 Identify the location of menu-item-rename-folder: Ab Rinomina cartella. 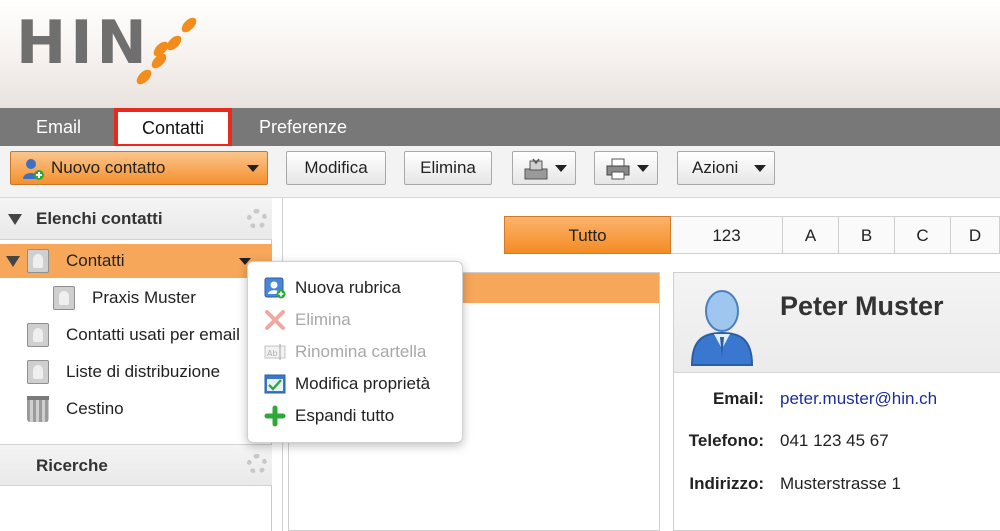
(355, 352).